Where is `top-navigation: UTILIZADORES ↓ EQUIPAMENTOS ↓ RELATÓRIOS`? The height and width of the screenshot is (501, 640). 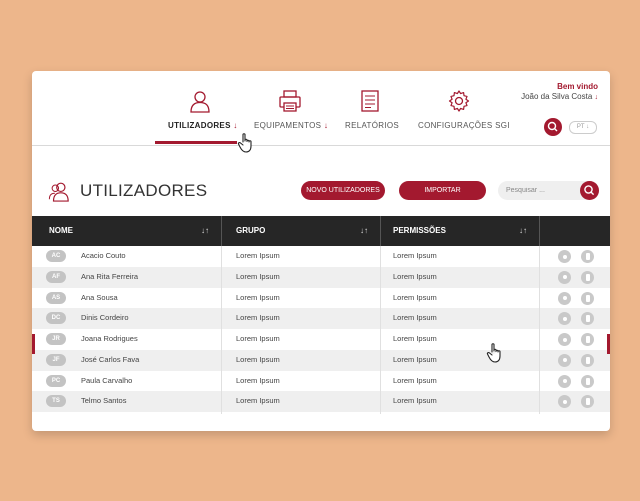 top-navigation: UTILIZADORES ↓ EQUIPAMENTOS ↓ RELATÓRIOS is located at coordinates (321, 108).